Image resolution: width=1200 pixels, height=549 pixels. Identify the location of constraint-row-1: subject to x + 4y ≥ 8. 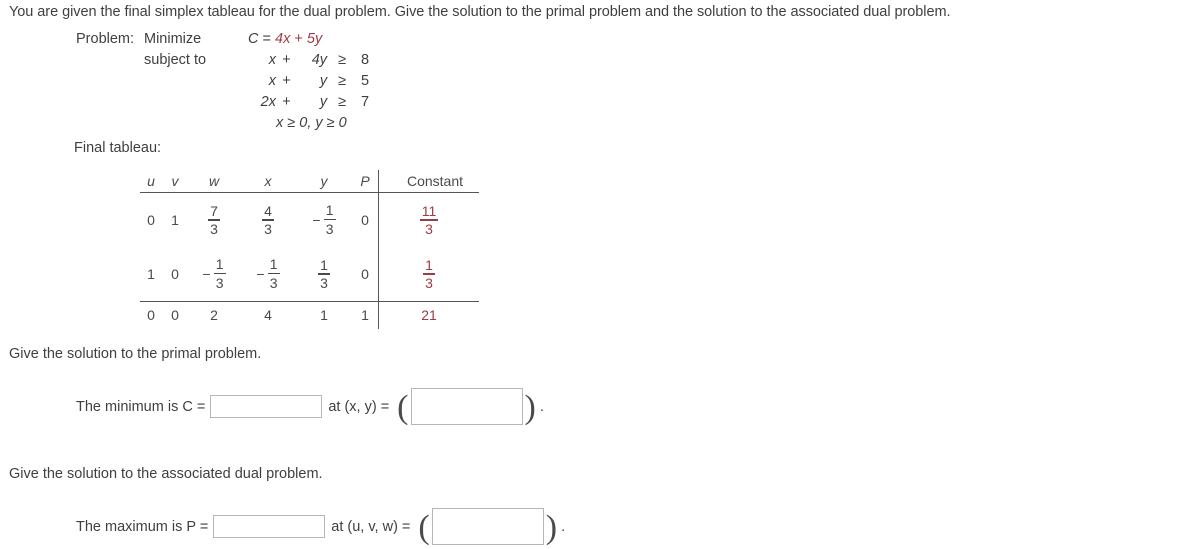
(222, 62).